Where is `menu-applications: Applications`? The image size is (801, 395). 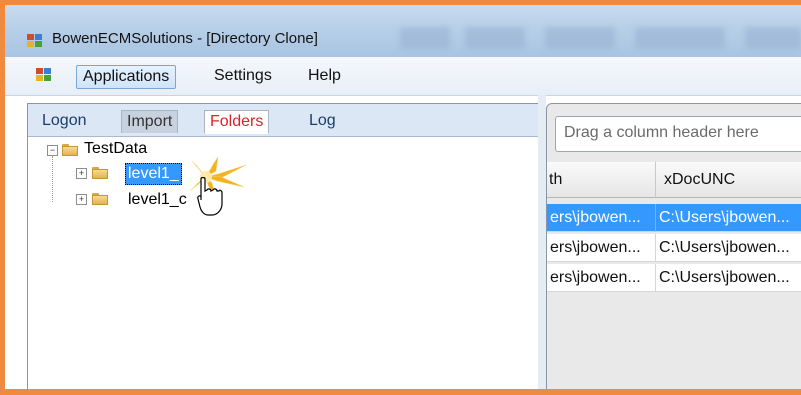 menu-applications: Applications is located at coordinates (126, 77).